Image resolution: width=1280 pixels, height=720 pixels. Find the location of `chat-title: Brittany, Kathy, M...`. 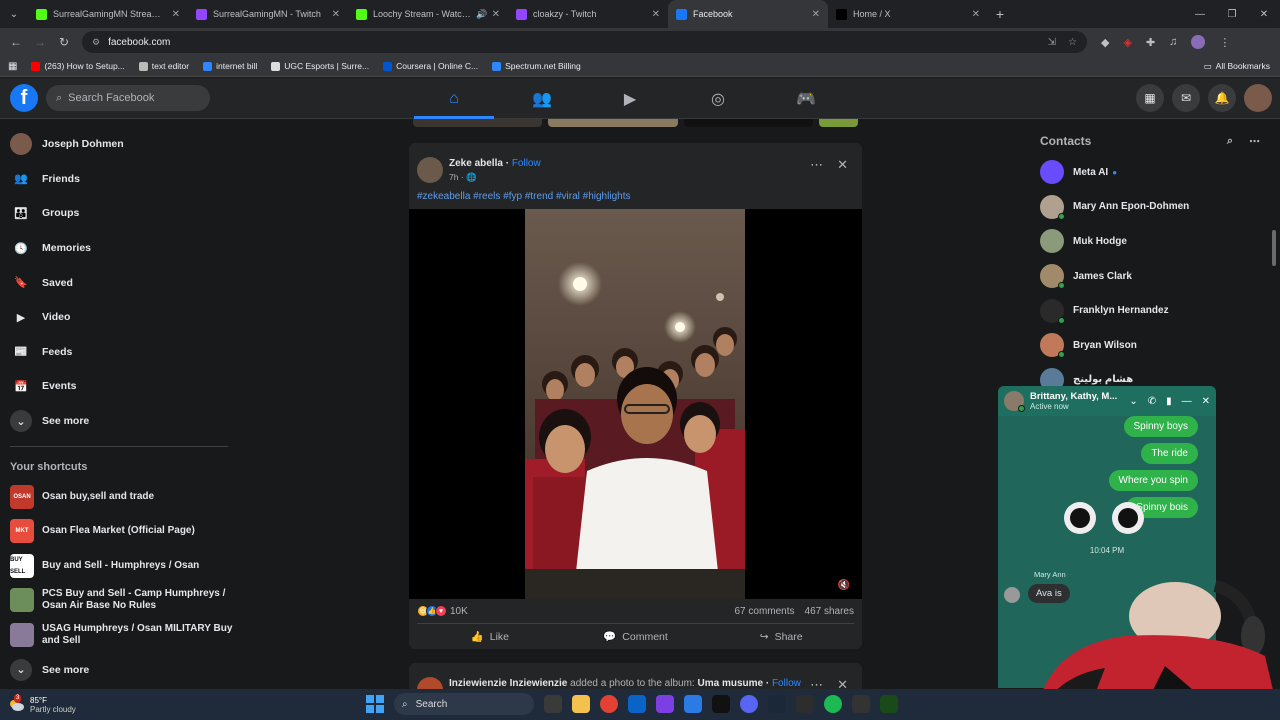

chat-title: Brittany, Kathy, M... is located at coordinates (1073, 396).